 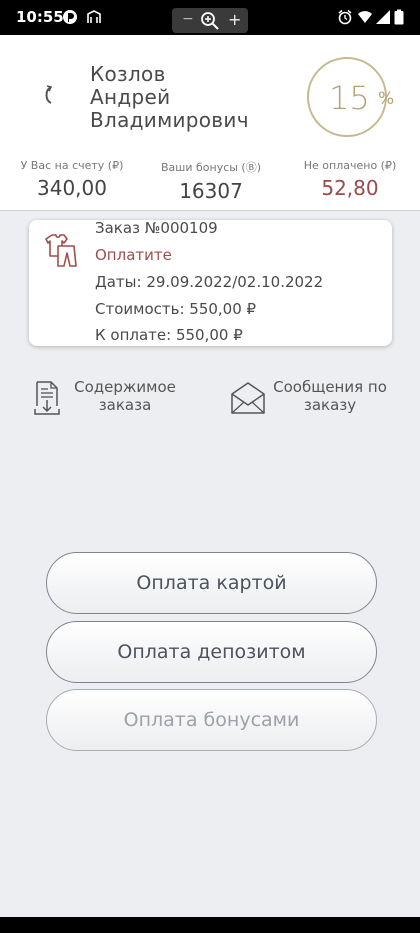 What do you see at coordinates (169, 335) in the screenshot?
I see `order-to-pay: К оплате: 550,00 ₽` at bounding box center [169, 335].